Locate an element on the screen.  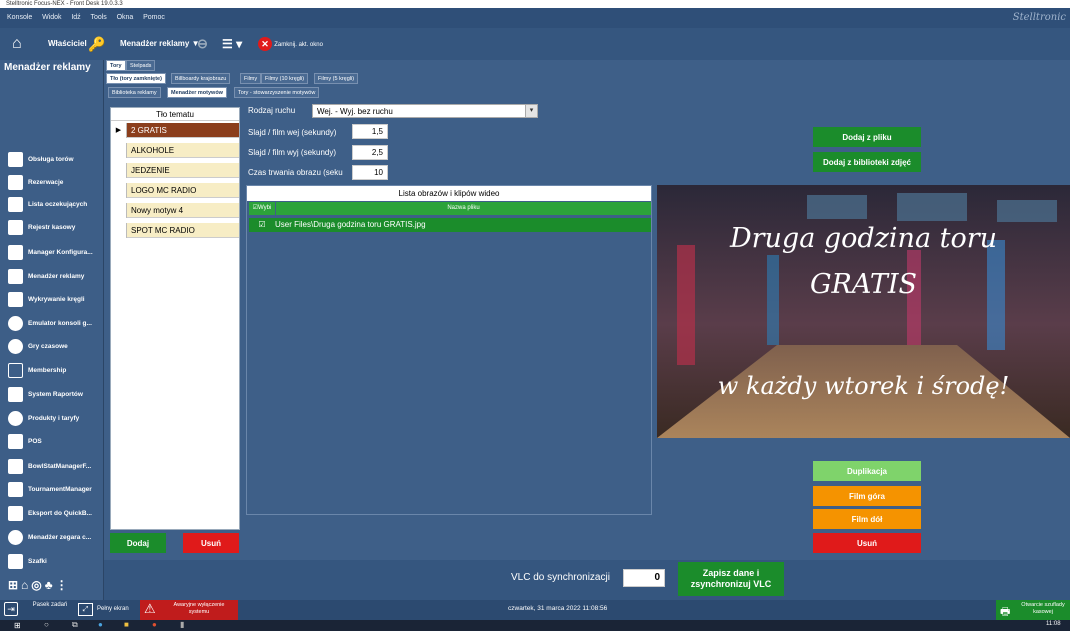
windows-start-icon: ⊞ is located at coordinates (17, 625).